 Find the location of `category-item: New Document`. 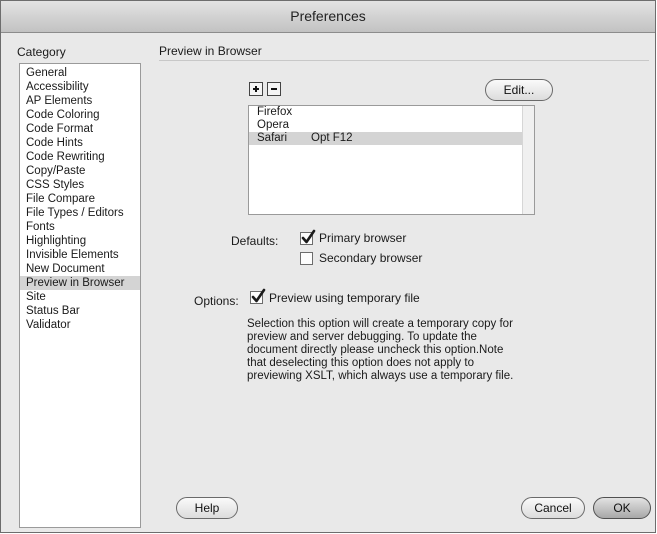

category-item: New Document is located at coordinates (80, 269).